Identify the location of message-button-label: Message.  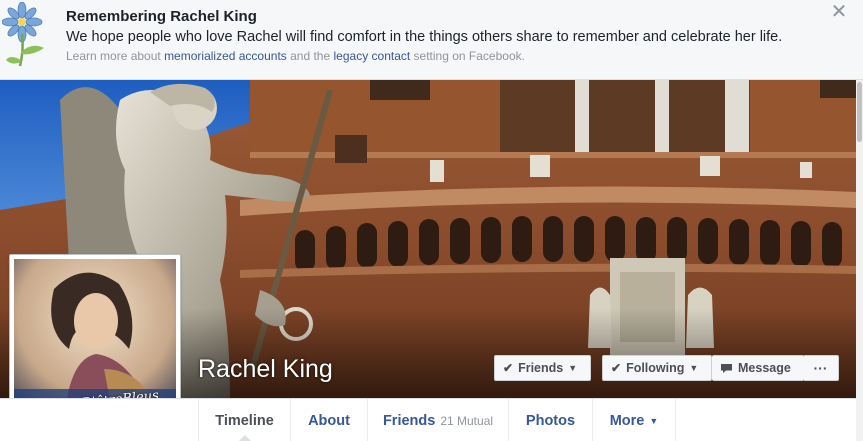
(764, 368).